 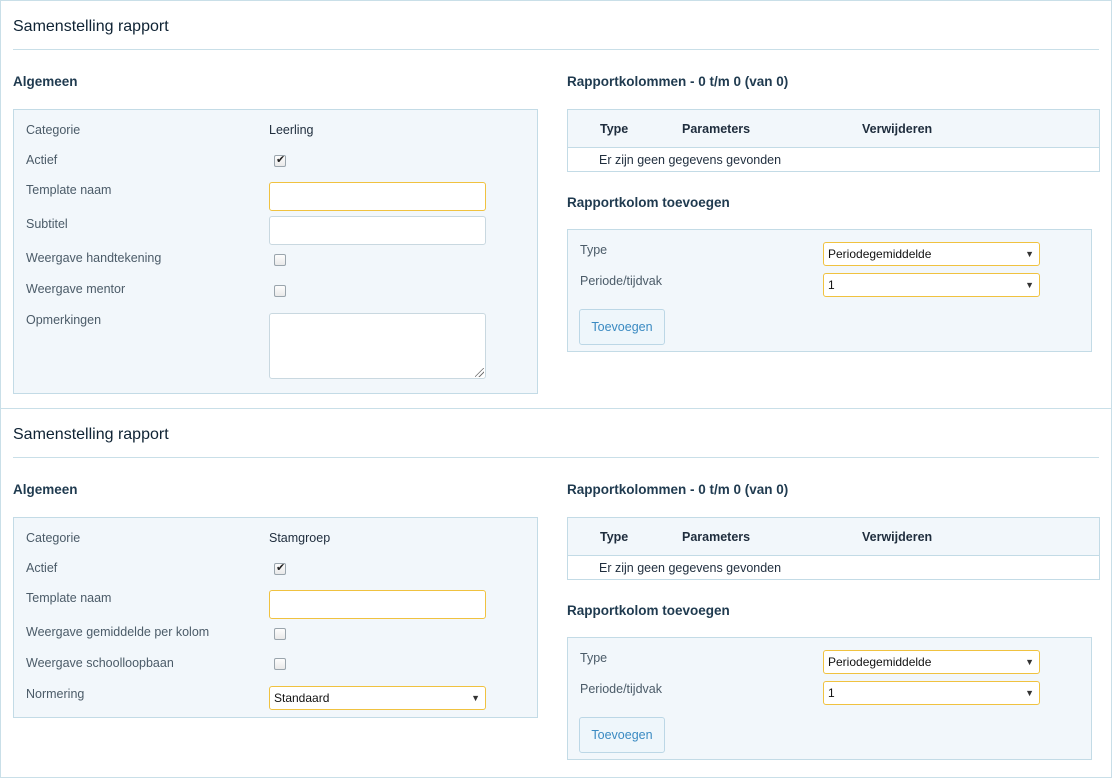 What do you see at coordinates (280, 260) in the screenshot?
I see `handtekening-checkbox` at bounding box center [280, 260].